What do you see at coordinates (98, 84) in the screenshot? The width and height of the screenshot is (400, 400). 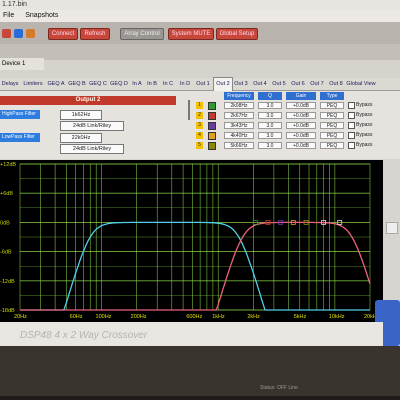 I see `tab-geq-c: GEQ C` at bounding box center [98, 84].